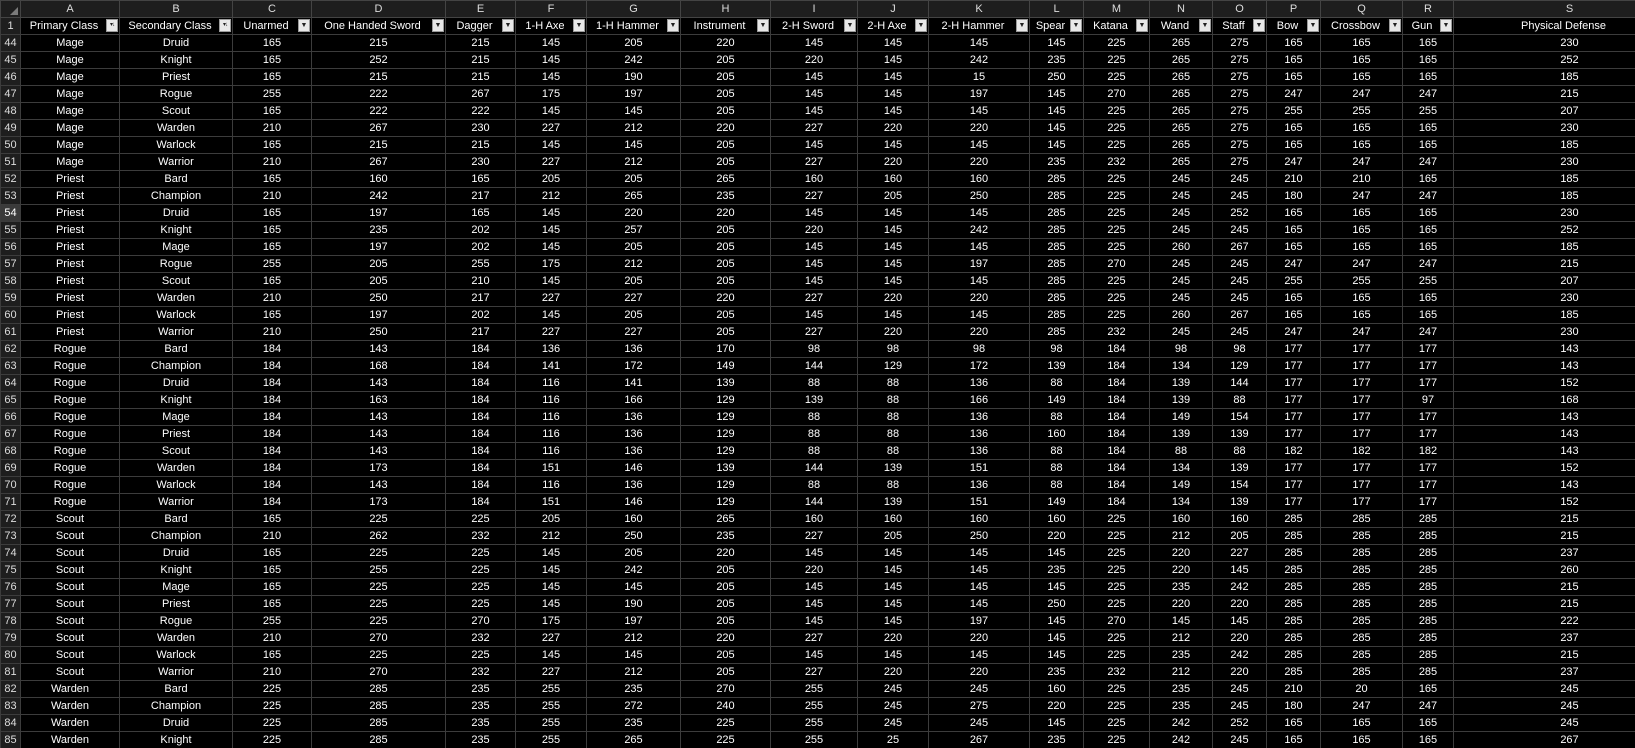  Describe the element at coordinates (480, 43) in the screenshot. I see `table-cell: 215` at that location.